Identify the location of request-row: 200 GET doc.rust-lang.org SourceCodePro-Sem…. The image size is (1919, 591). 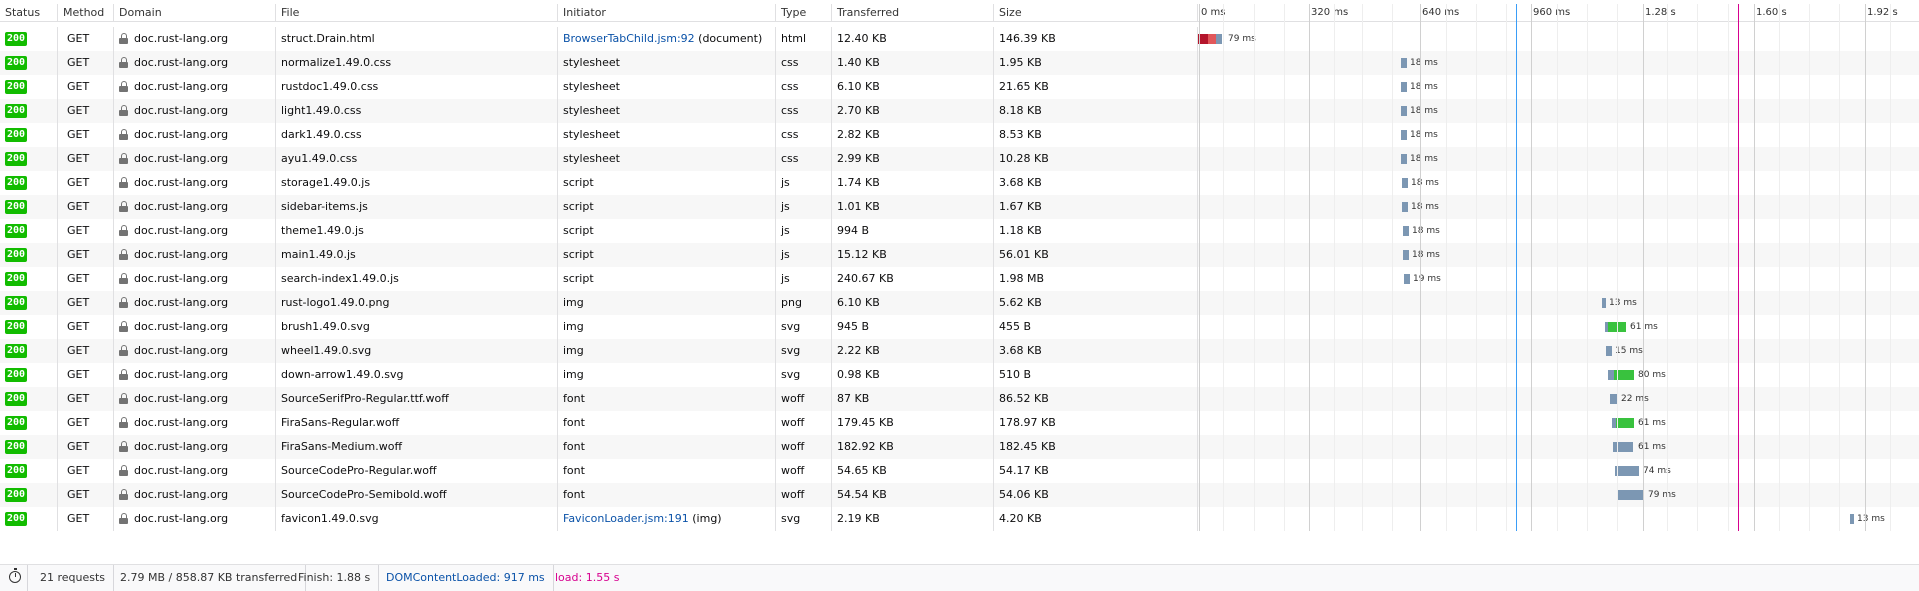
(959, 495).